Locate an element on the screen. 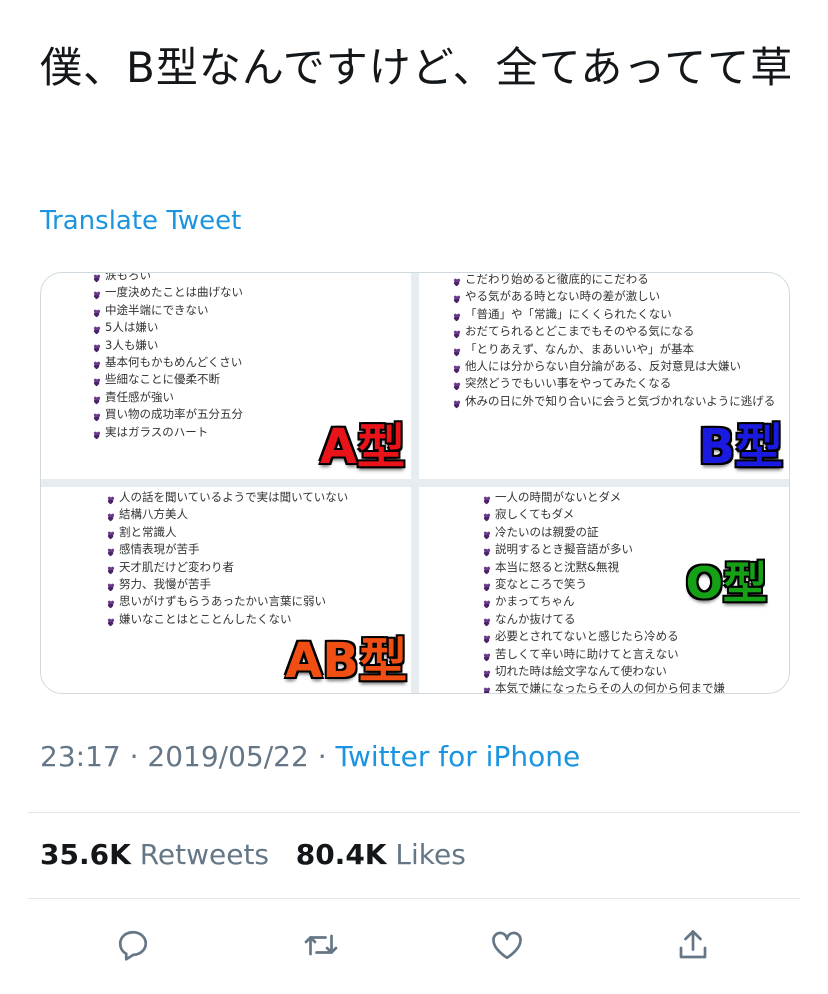 The height and width of the screenshot is (994, 828). tweet-stats: 35.6K Retweets 80.4K Likes is located at coordinates (253, 854).